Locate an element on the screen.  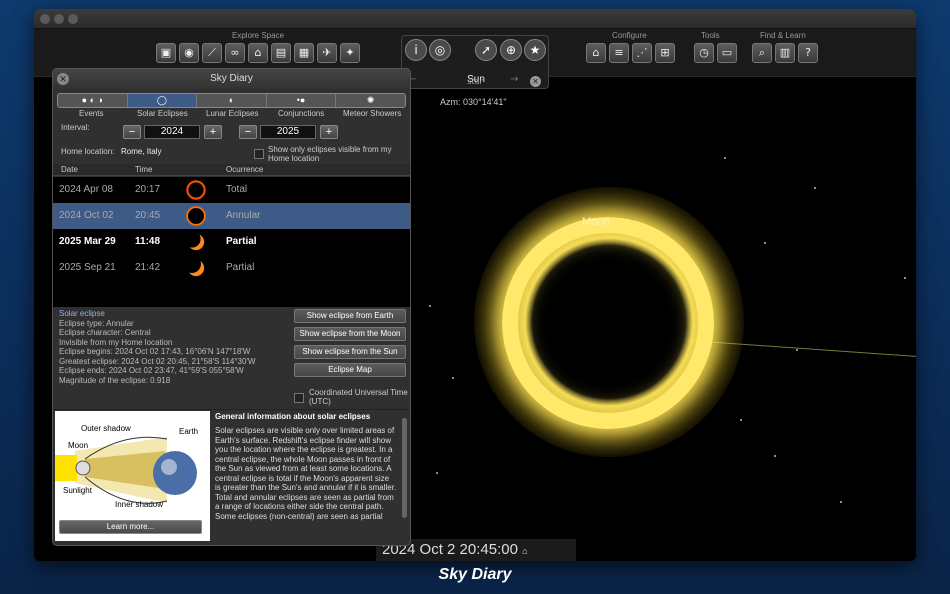
clock-icon: ◷ is located at coordinates (704, 53).